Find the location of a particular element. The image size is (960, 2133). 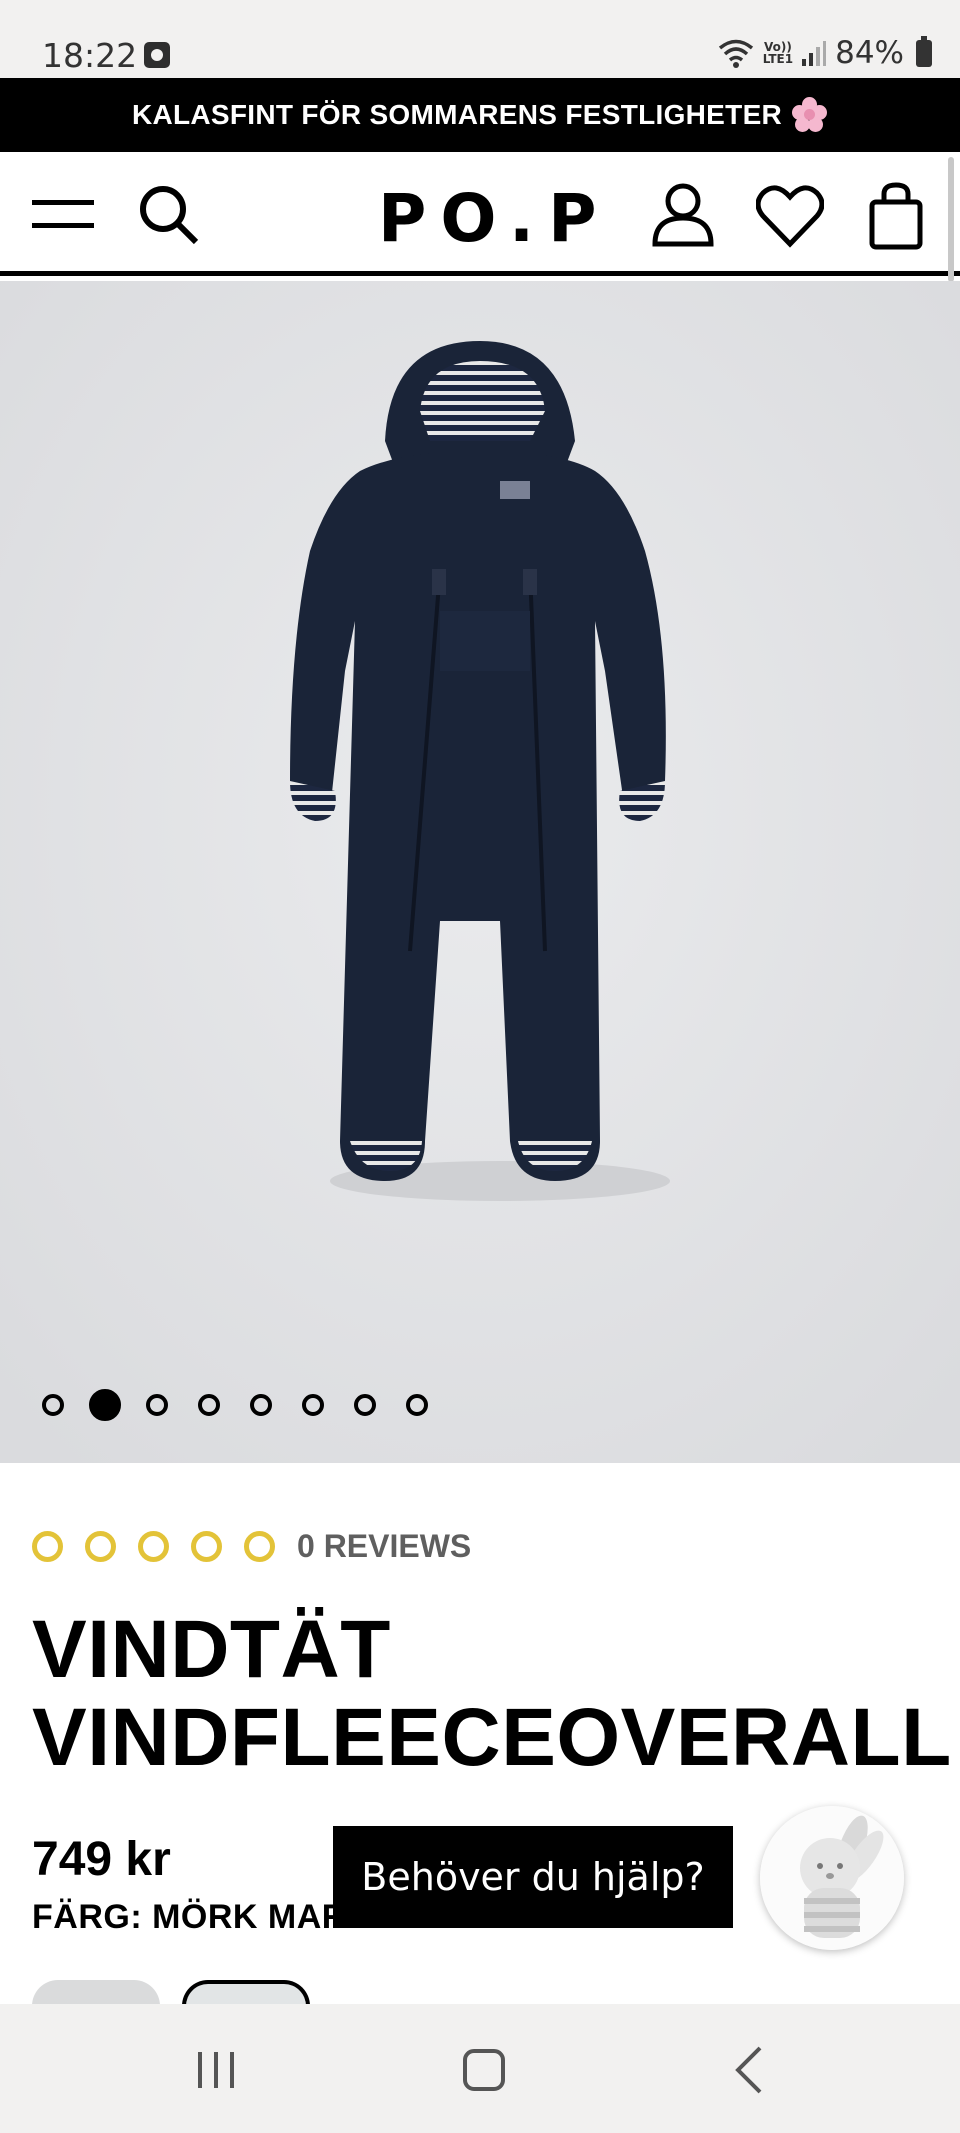

product-price: 749 kr is located at coordinates (101, 1859).